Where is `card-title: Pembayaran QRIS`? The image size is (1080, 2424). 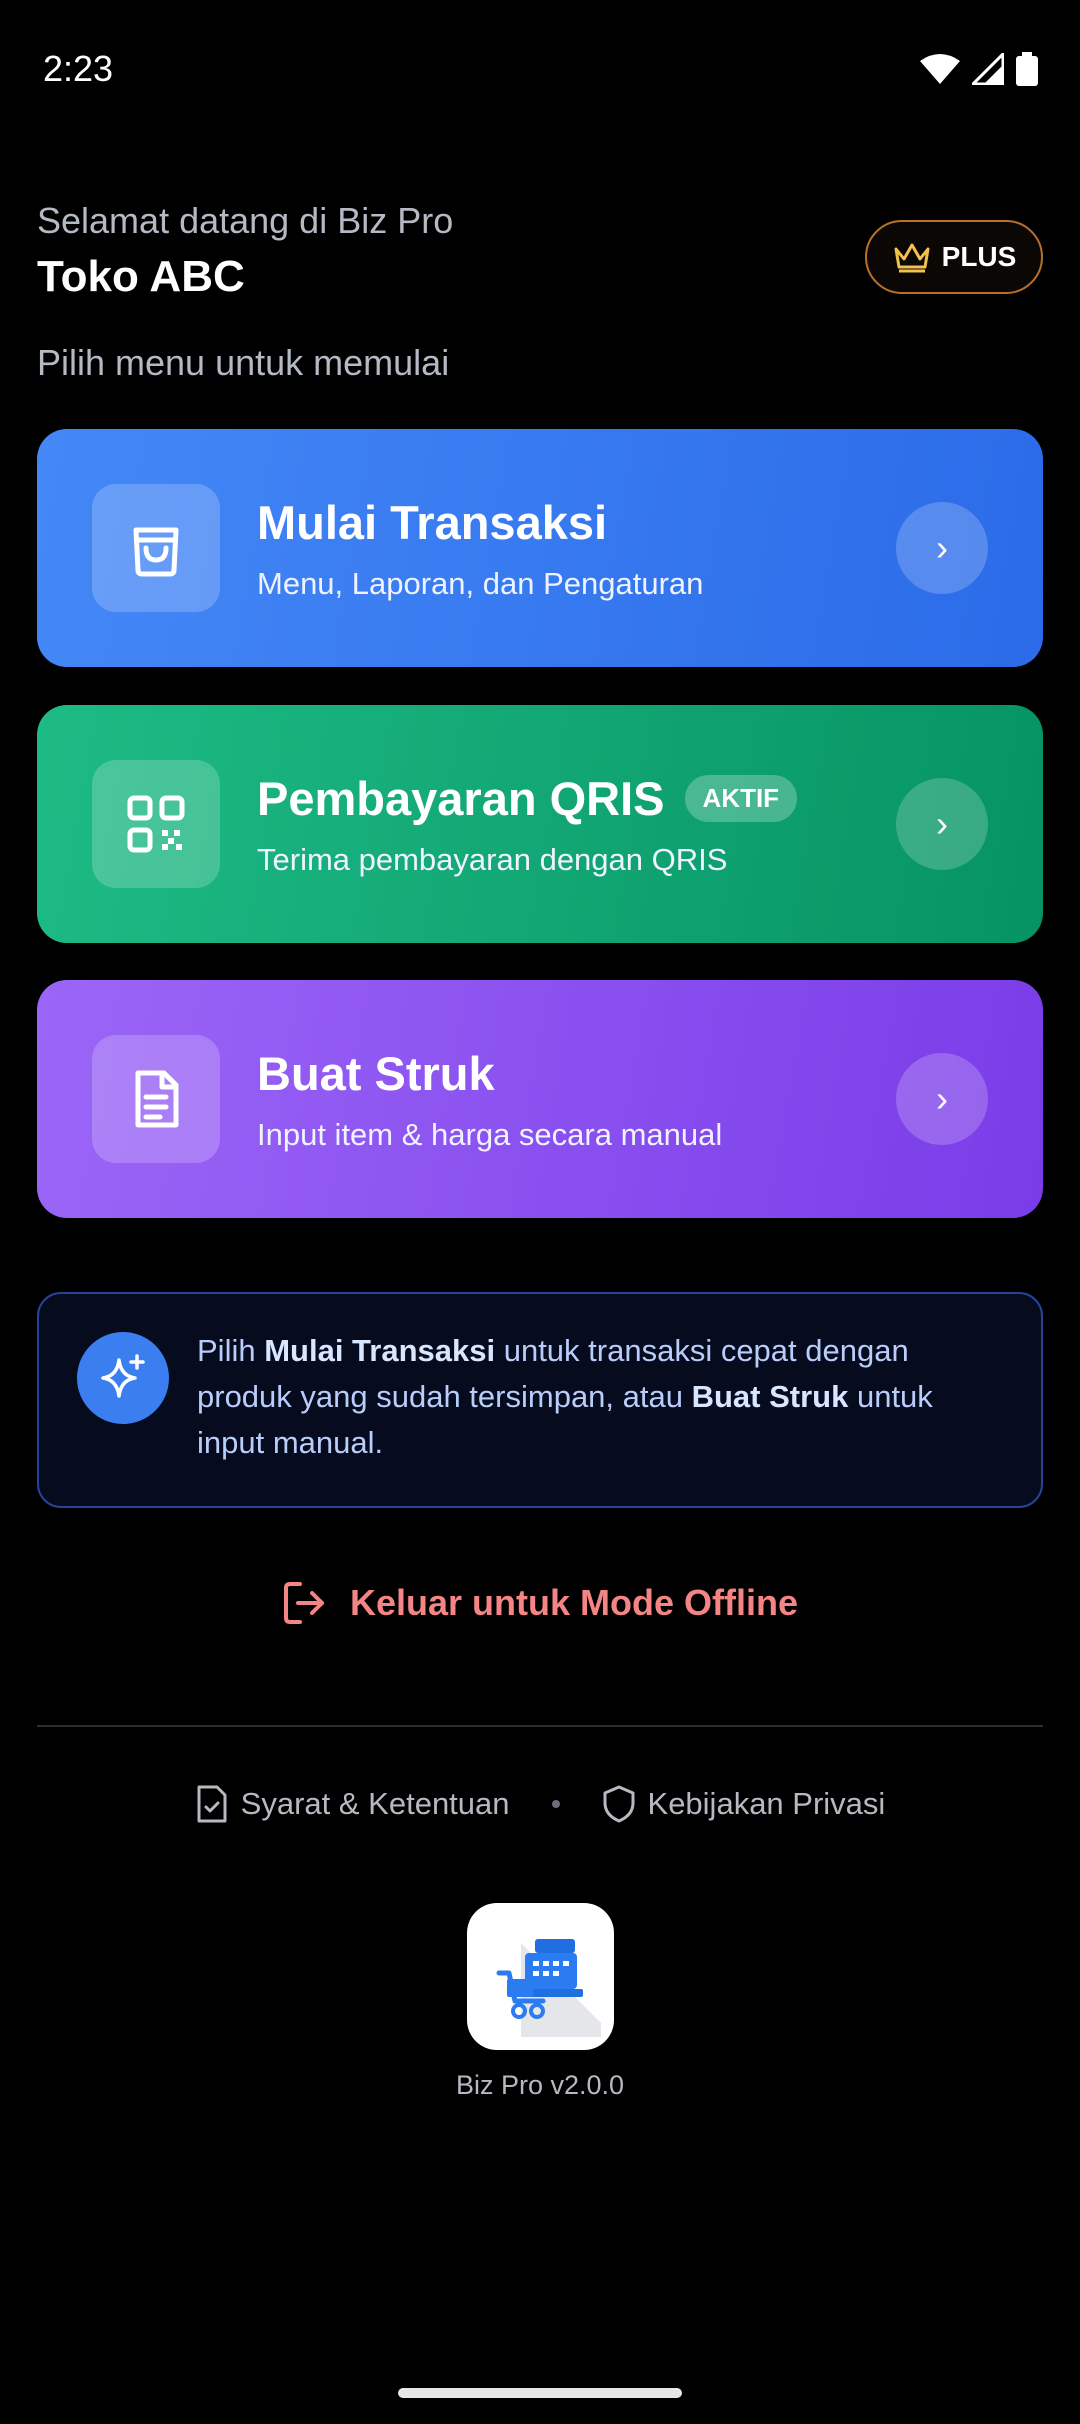 card-title: Pembayaran QRIS is located at coordinates (461, 798).